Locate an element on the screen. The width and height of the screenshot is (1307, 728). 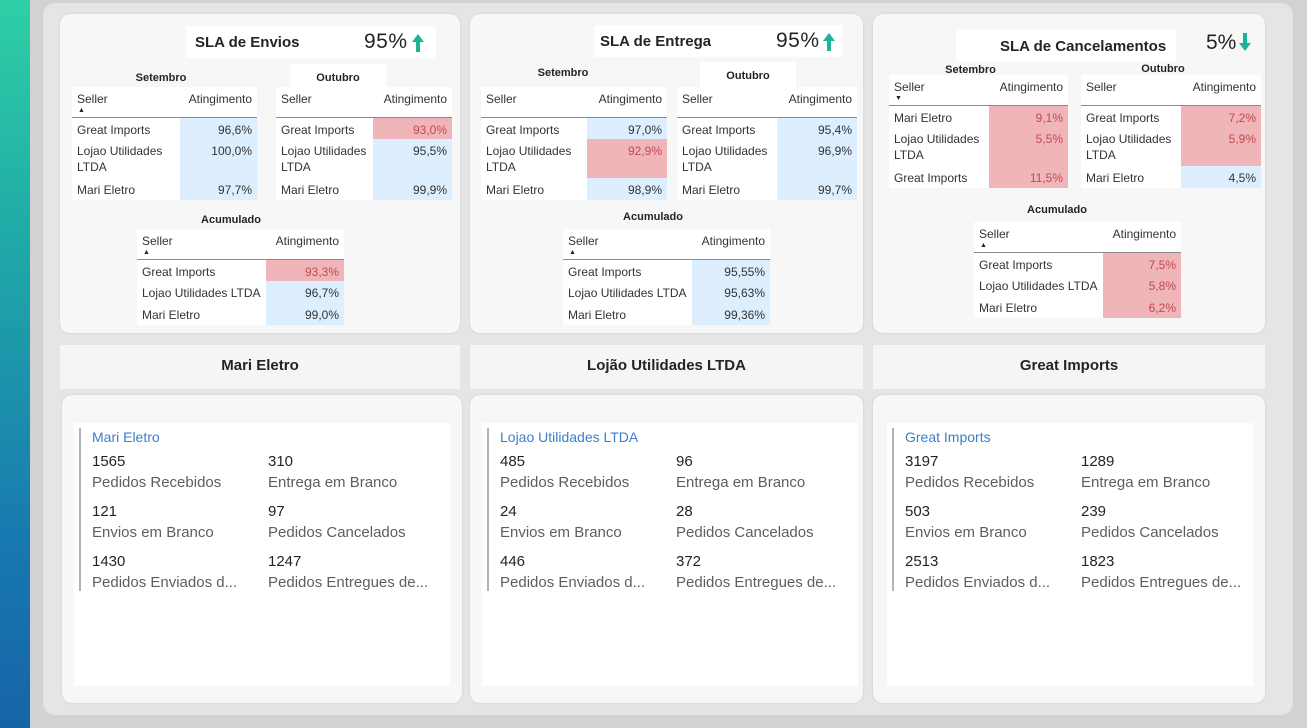
metric-value: 3197 is located at coordinates (922, 461).